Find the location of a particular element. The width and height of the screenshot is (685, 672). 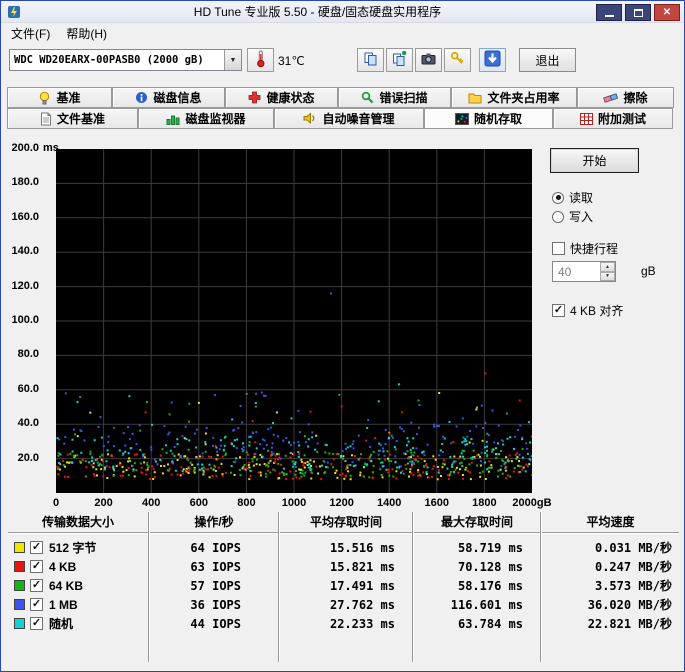

menu-help: 帮助(H) is located at coordinates (86, 33).